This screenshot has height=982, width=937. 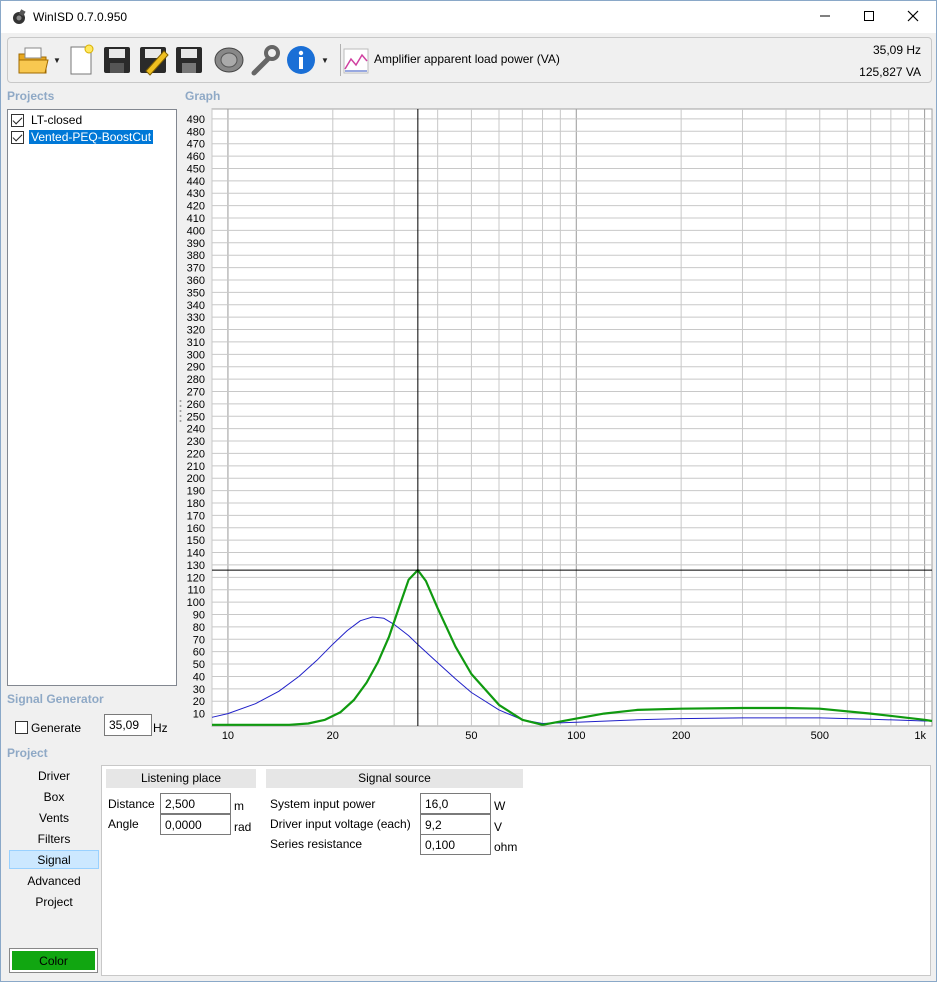 What do you see at coordinates (196, 392) in the screenshot?
I see `y-tick-label: 270` at bounding box center [196, 392].